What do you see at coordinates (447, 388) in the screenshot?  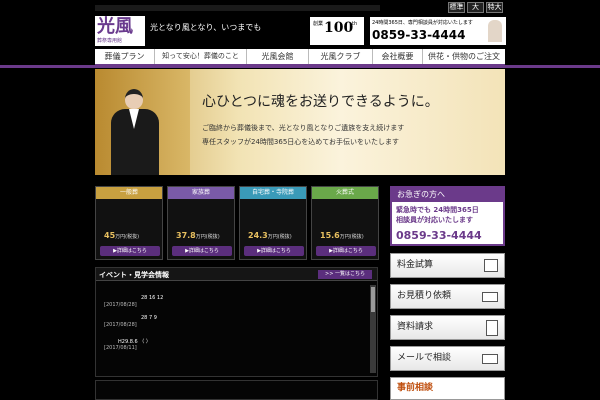 I see `advance-consult-button: 事前相談` at bounding box center [447, 388].